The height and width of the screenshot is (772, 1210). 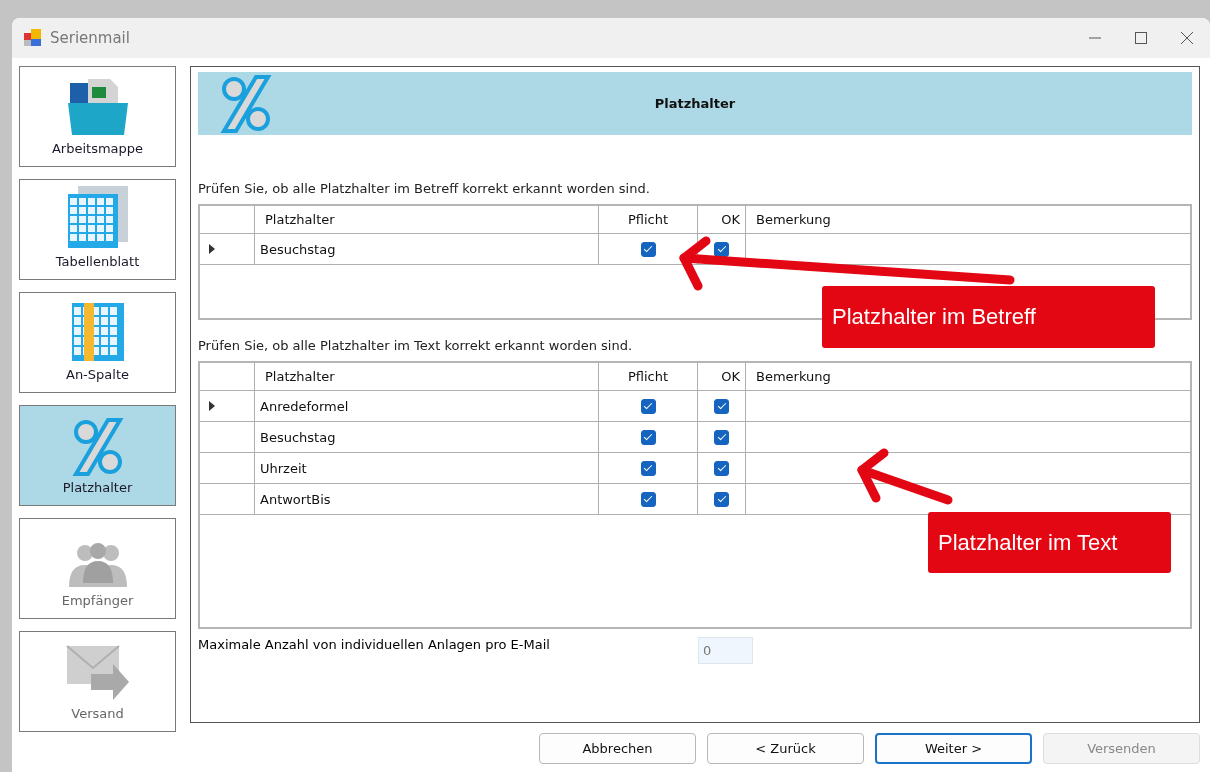 What do you see at coordinates (33, 38) in the screenshot?
I see `app-icon` at bounding box center [33, 38].